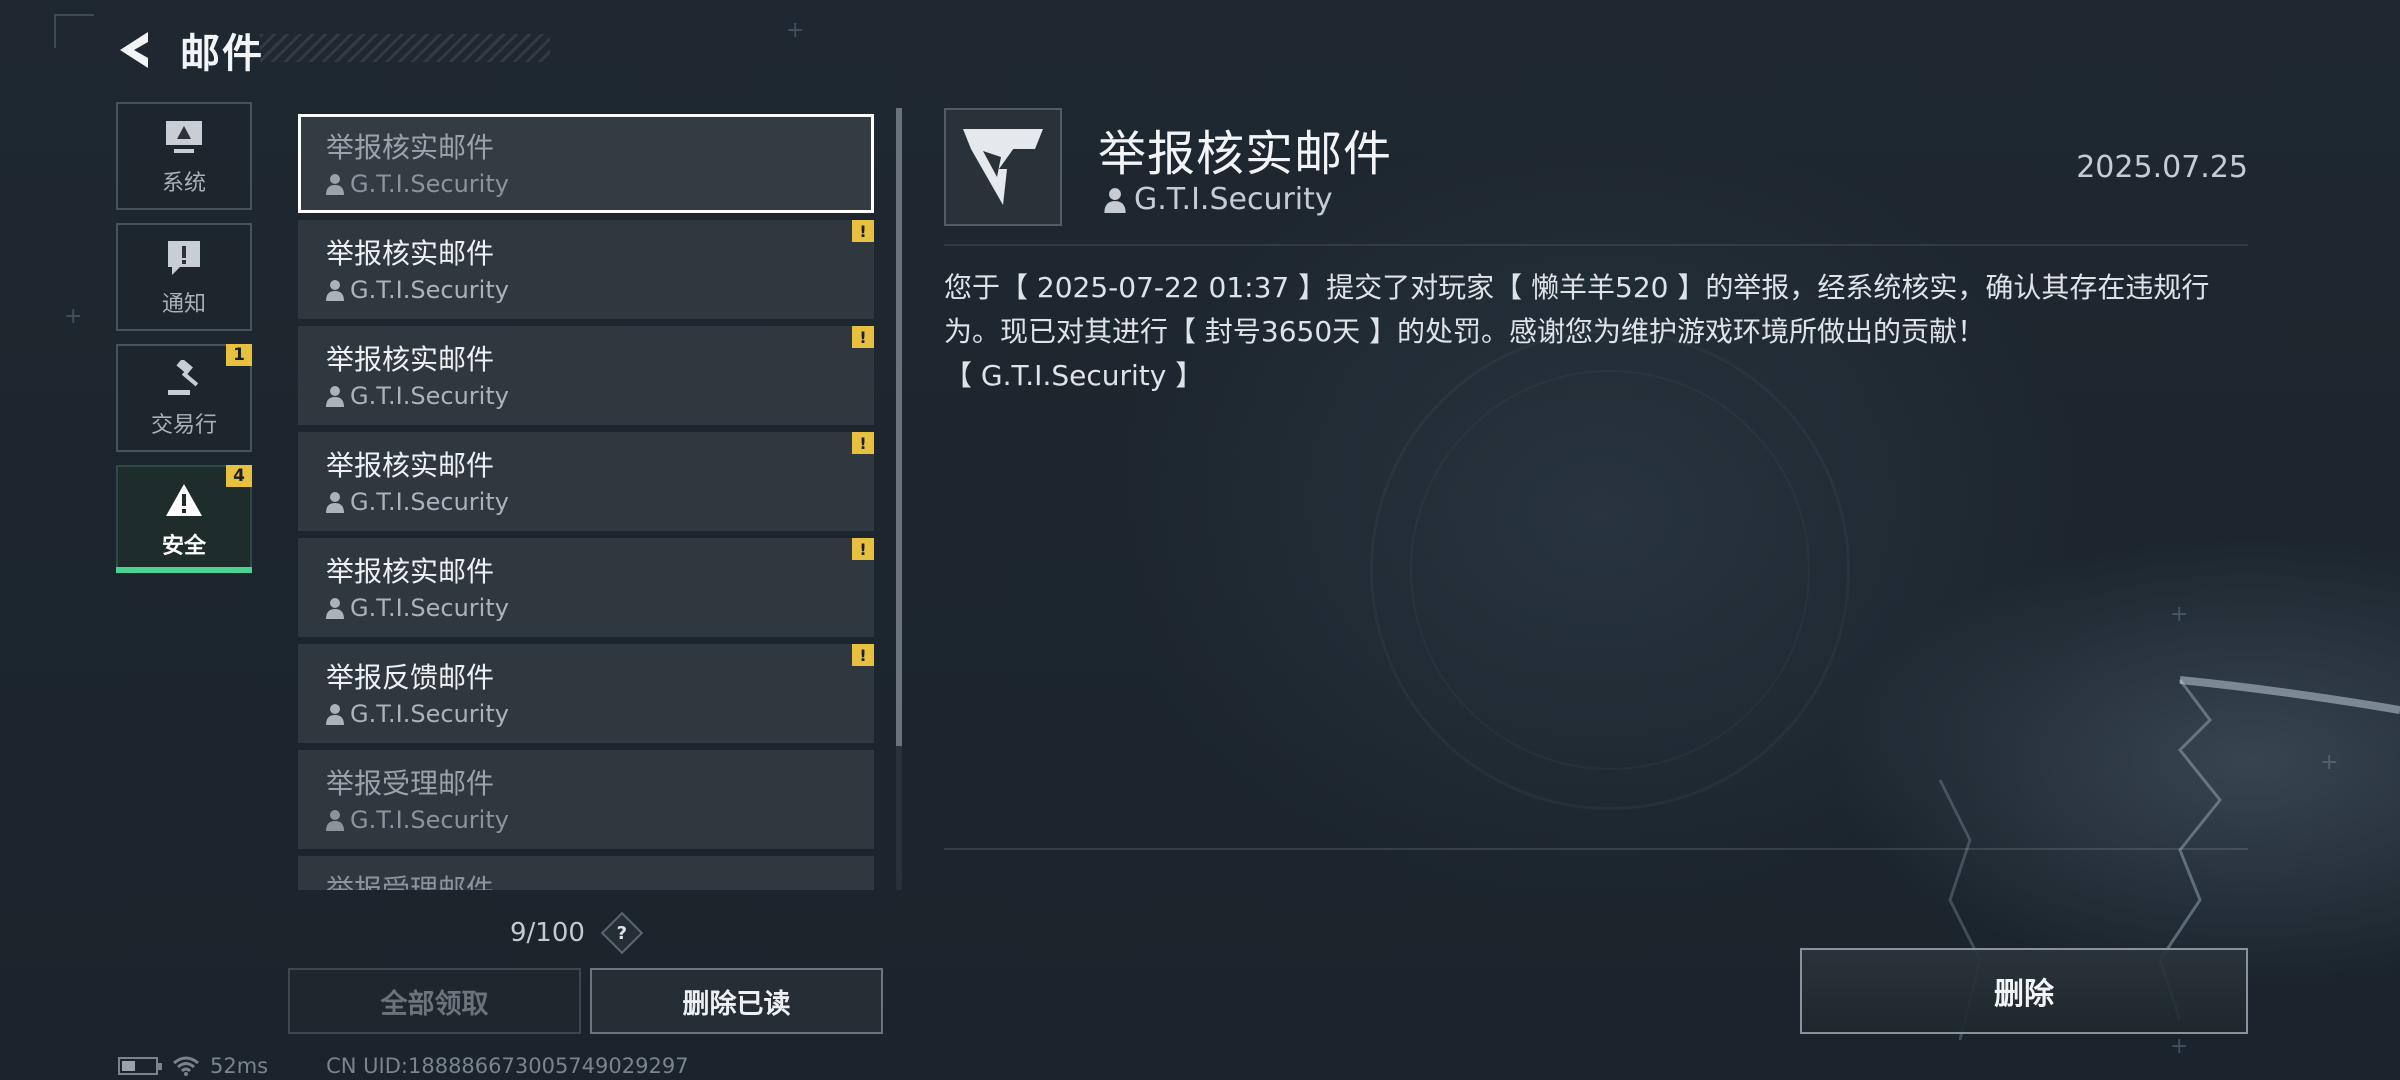  I want to click on chevron-left-icon, so click(134, 50).